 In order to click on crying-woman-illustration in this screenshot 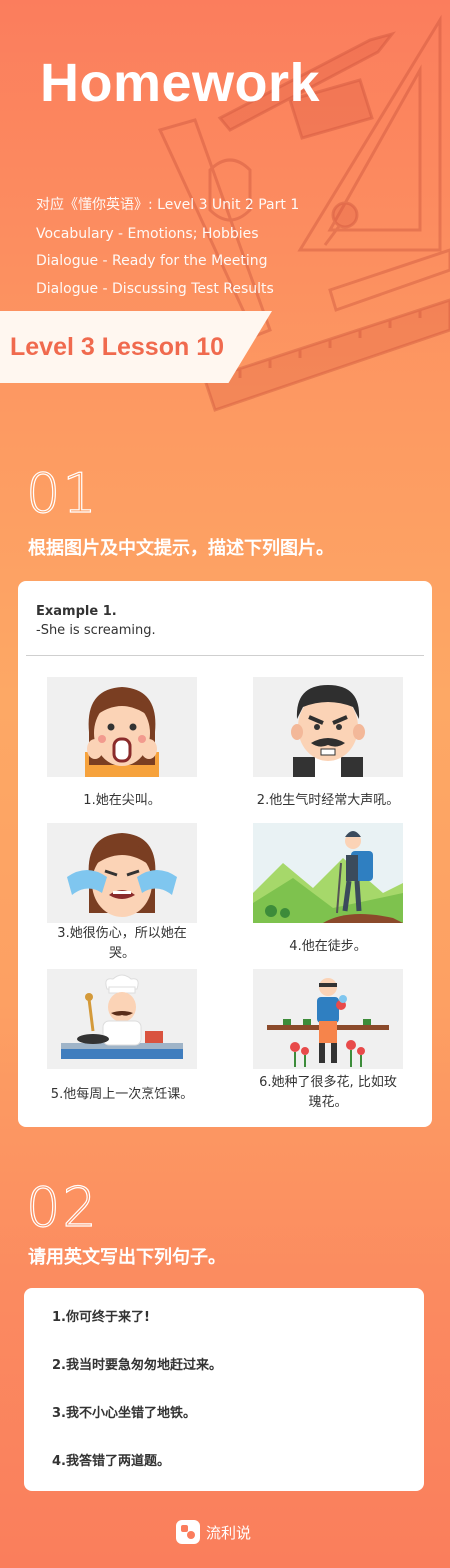, I will do `click(122, 873)`.